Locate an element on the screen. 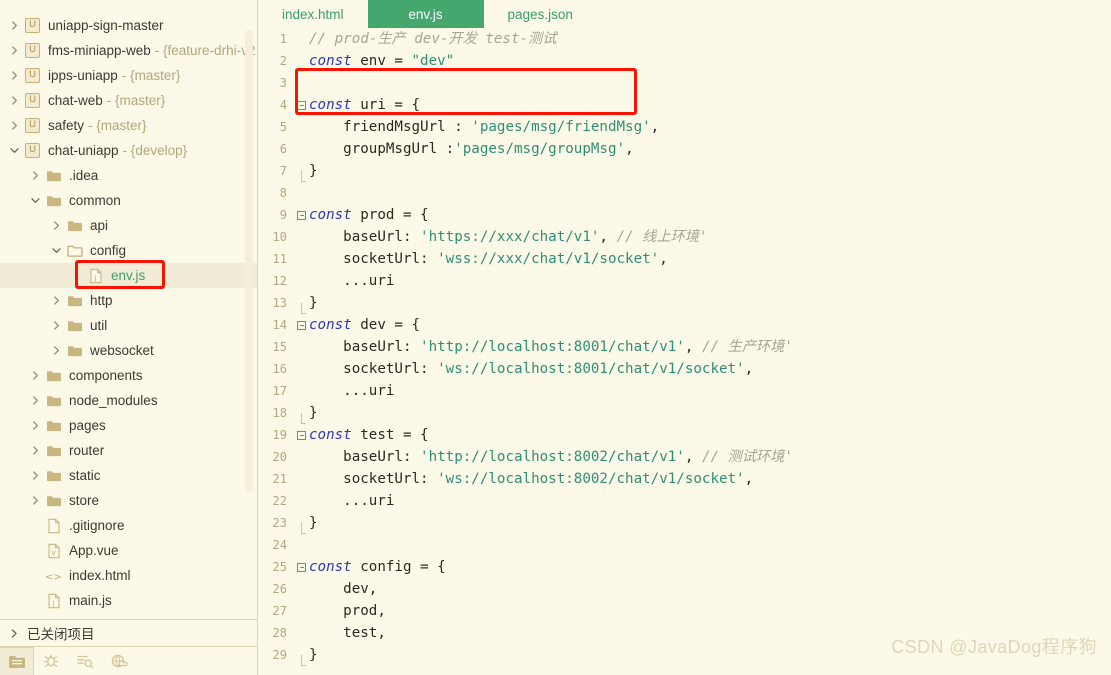 The height and width of the screenshot is (675, 1111). tree-item-branch: - {develop} is located at coordinates (155, 150).